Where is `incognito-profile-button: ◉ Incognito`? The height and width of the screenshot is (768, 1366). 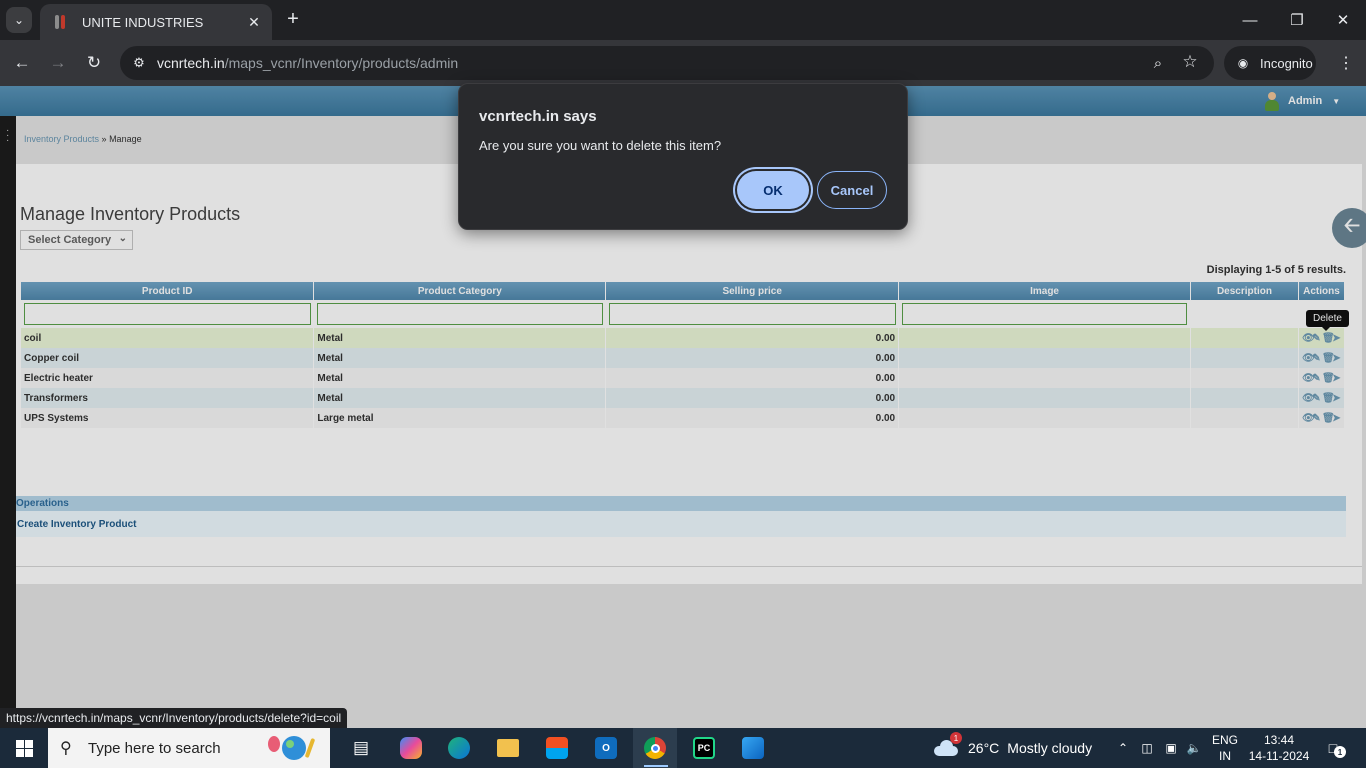 incognito-profile-button: ◉ Incognito is located at coordinates (1270, 63).